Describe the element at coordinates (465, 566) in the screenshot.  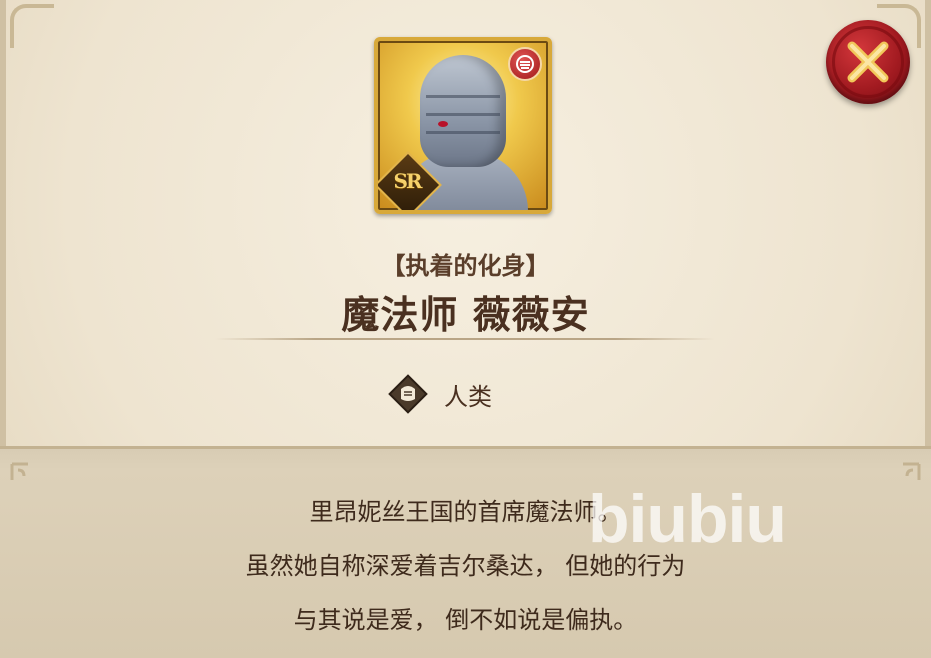
I see `description-line: 虽然她自称深爱着吉尔桑达， 但她的行为` at that location.